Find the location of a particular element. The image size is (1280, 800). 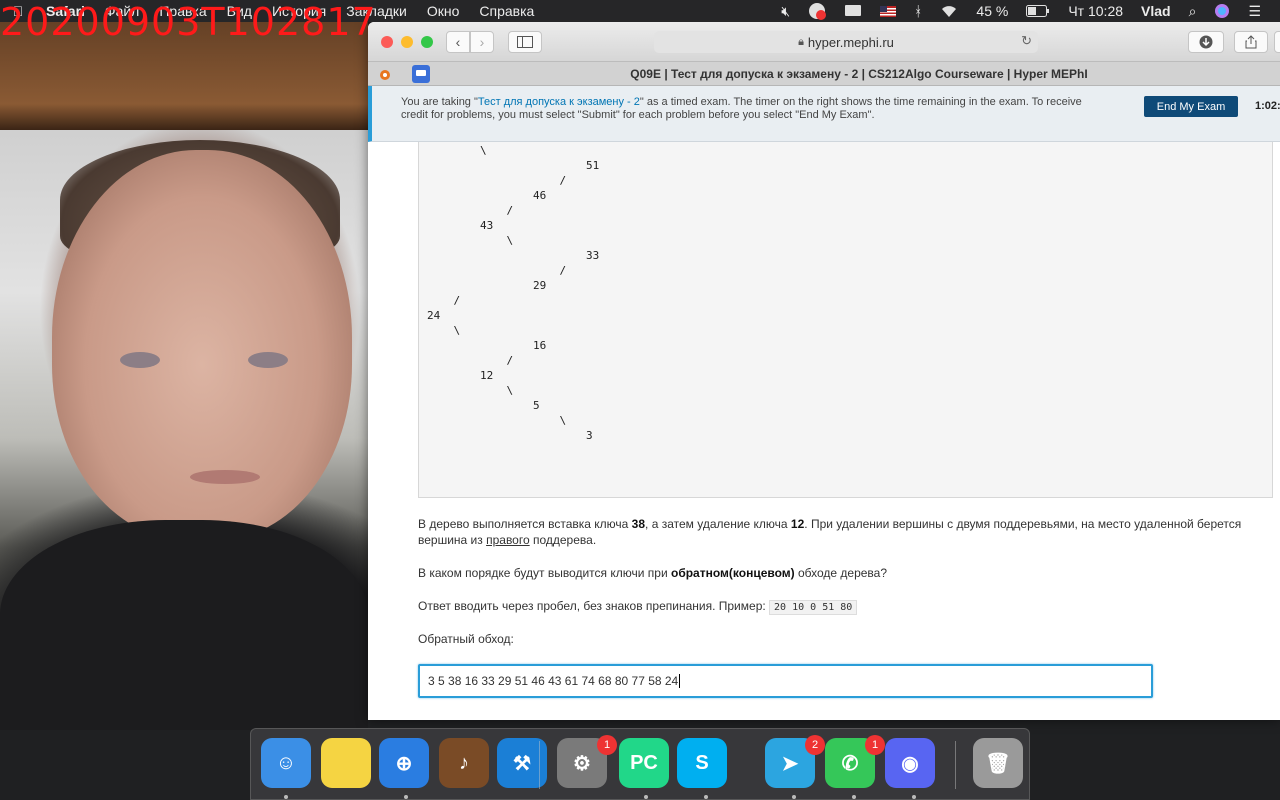

mute-icon: 🔇︎ is located at coordinates (785, 11).